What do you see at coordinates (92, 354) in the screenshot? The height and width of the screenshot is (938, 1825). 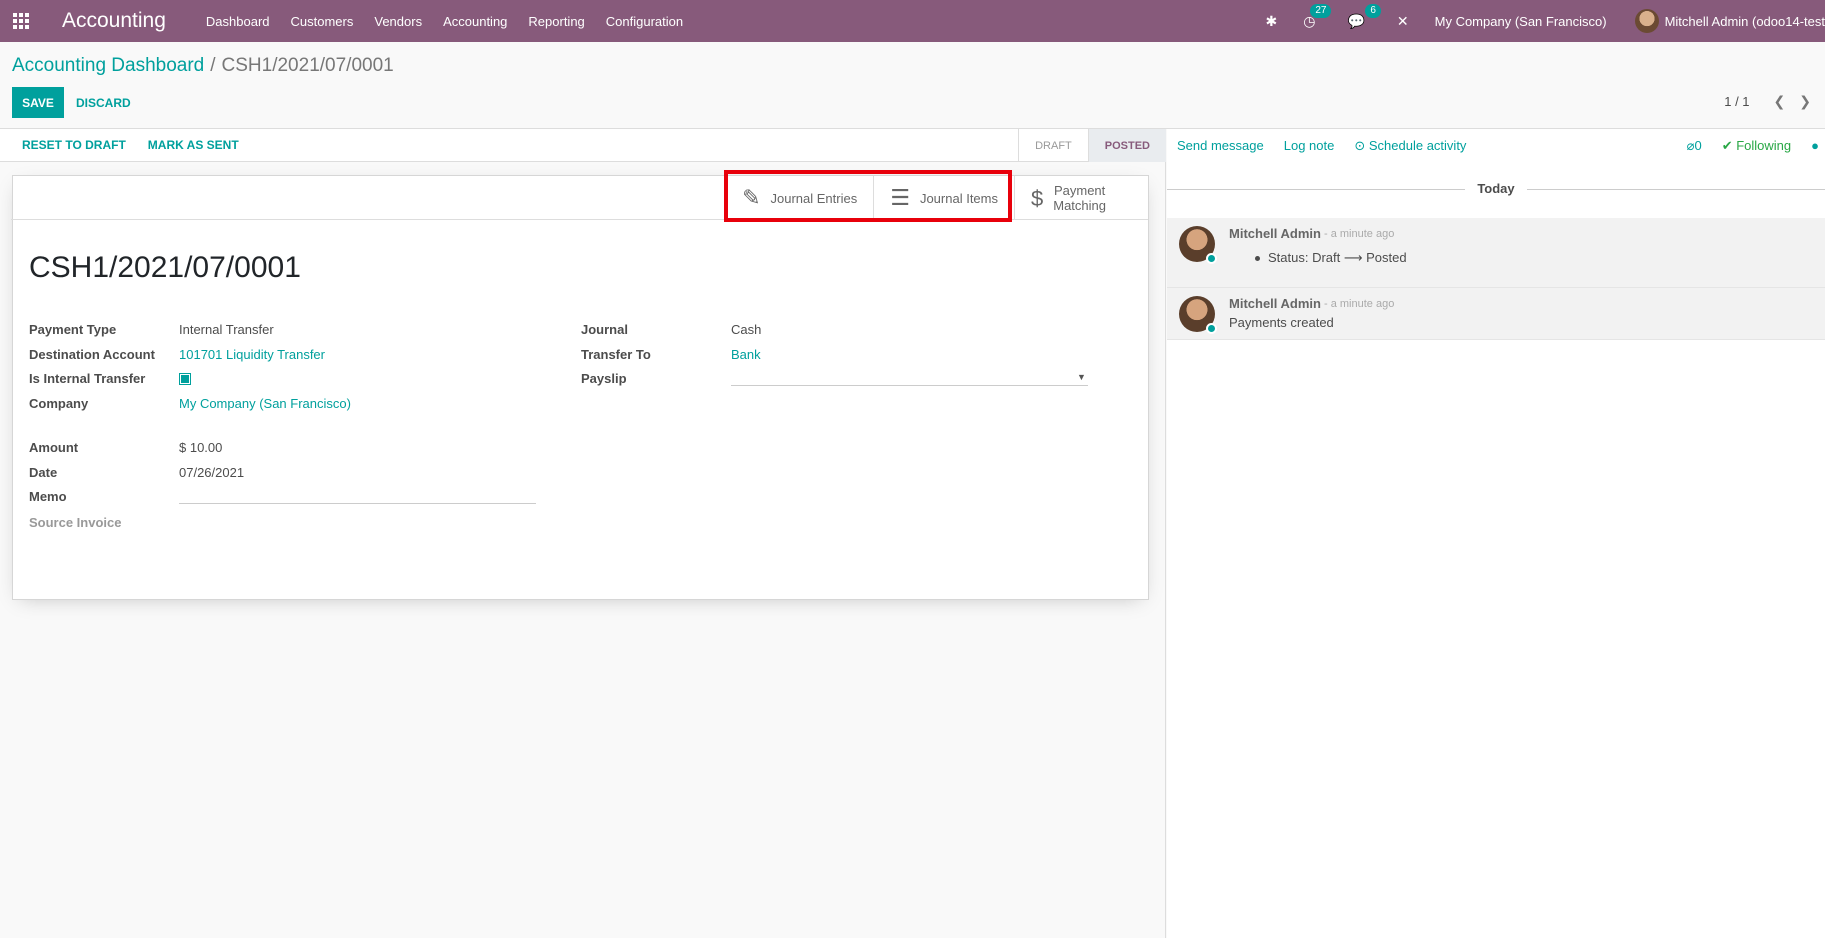 I see `destination-account-label: Destination Account` at bounding box center [92, 354].